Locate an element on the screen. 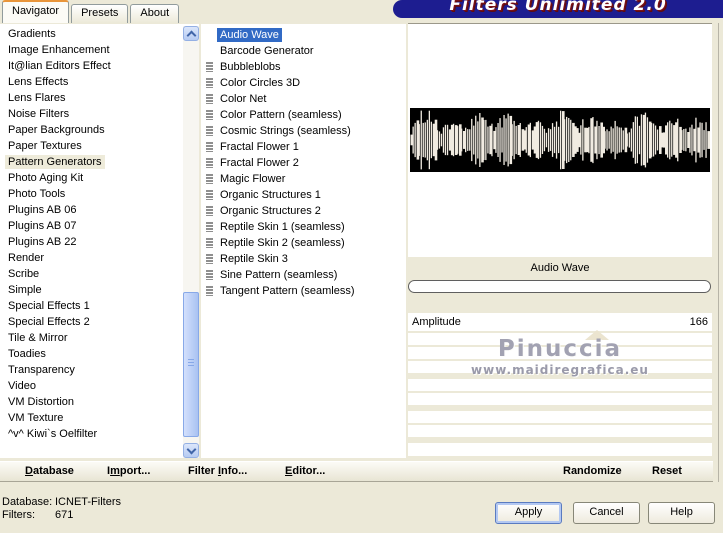  filter-item: Audio Wave is located at coordinates (303, 35).